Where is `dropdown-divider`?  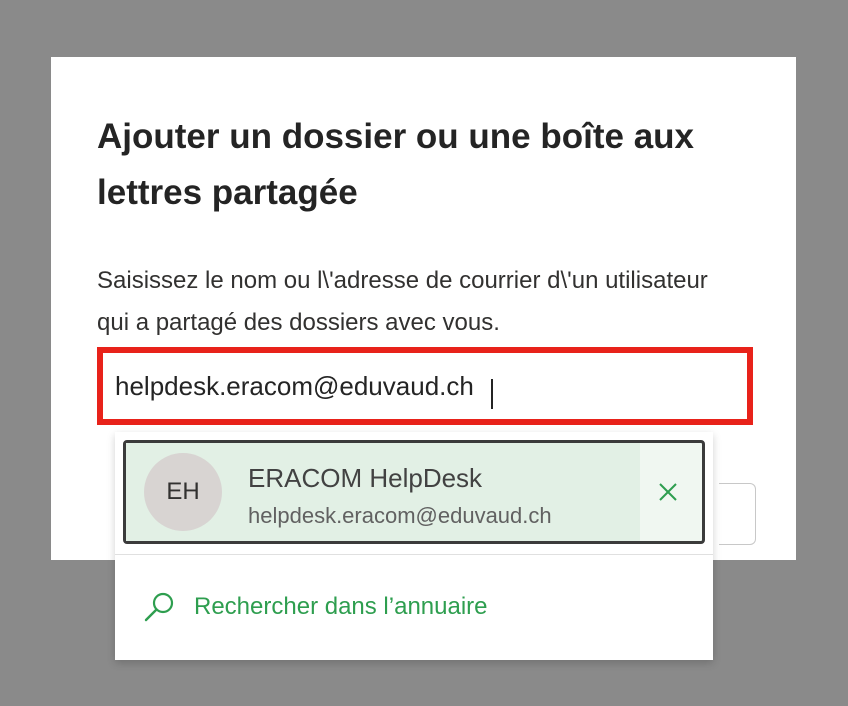
dropdown-divider is located at coordinates (414, 554).